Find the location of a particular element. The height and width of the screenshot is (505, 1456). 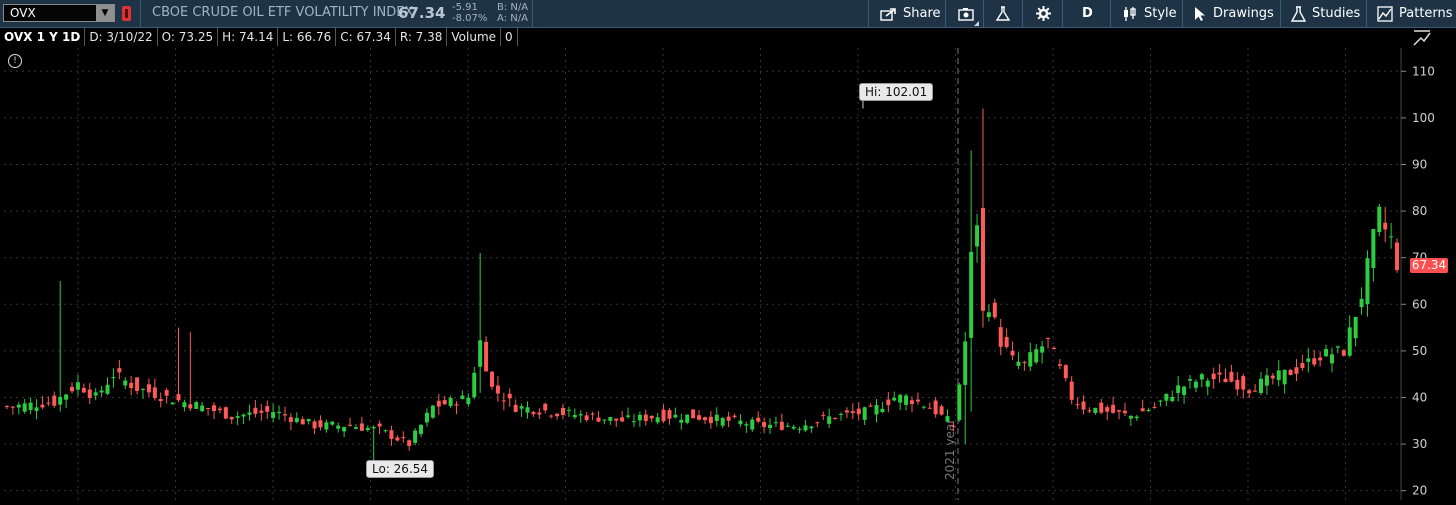

year-marker-label: 2021 year is located at coordinates (950, 449).